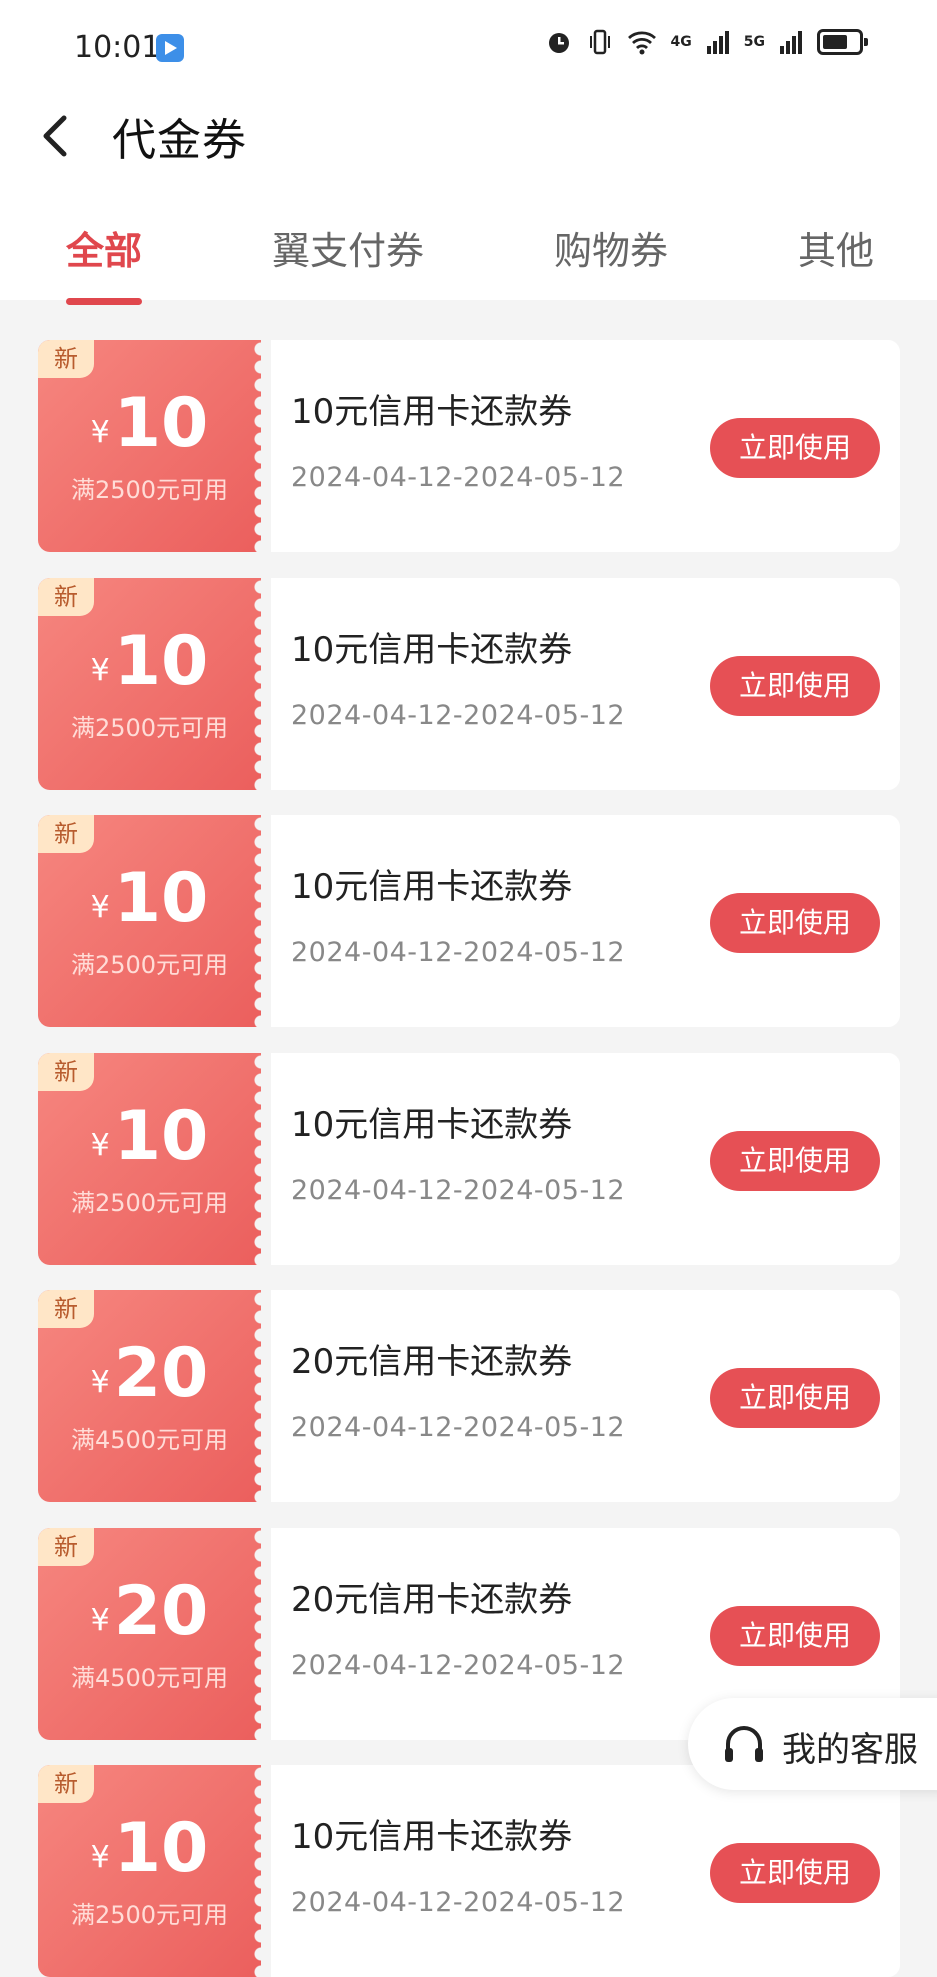 This screenshot has height=1977, width=937. What do you see at coordinates (117, 47) in the screenshot?
I see `status-time: 10:01` at bounding box center [117, 47].